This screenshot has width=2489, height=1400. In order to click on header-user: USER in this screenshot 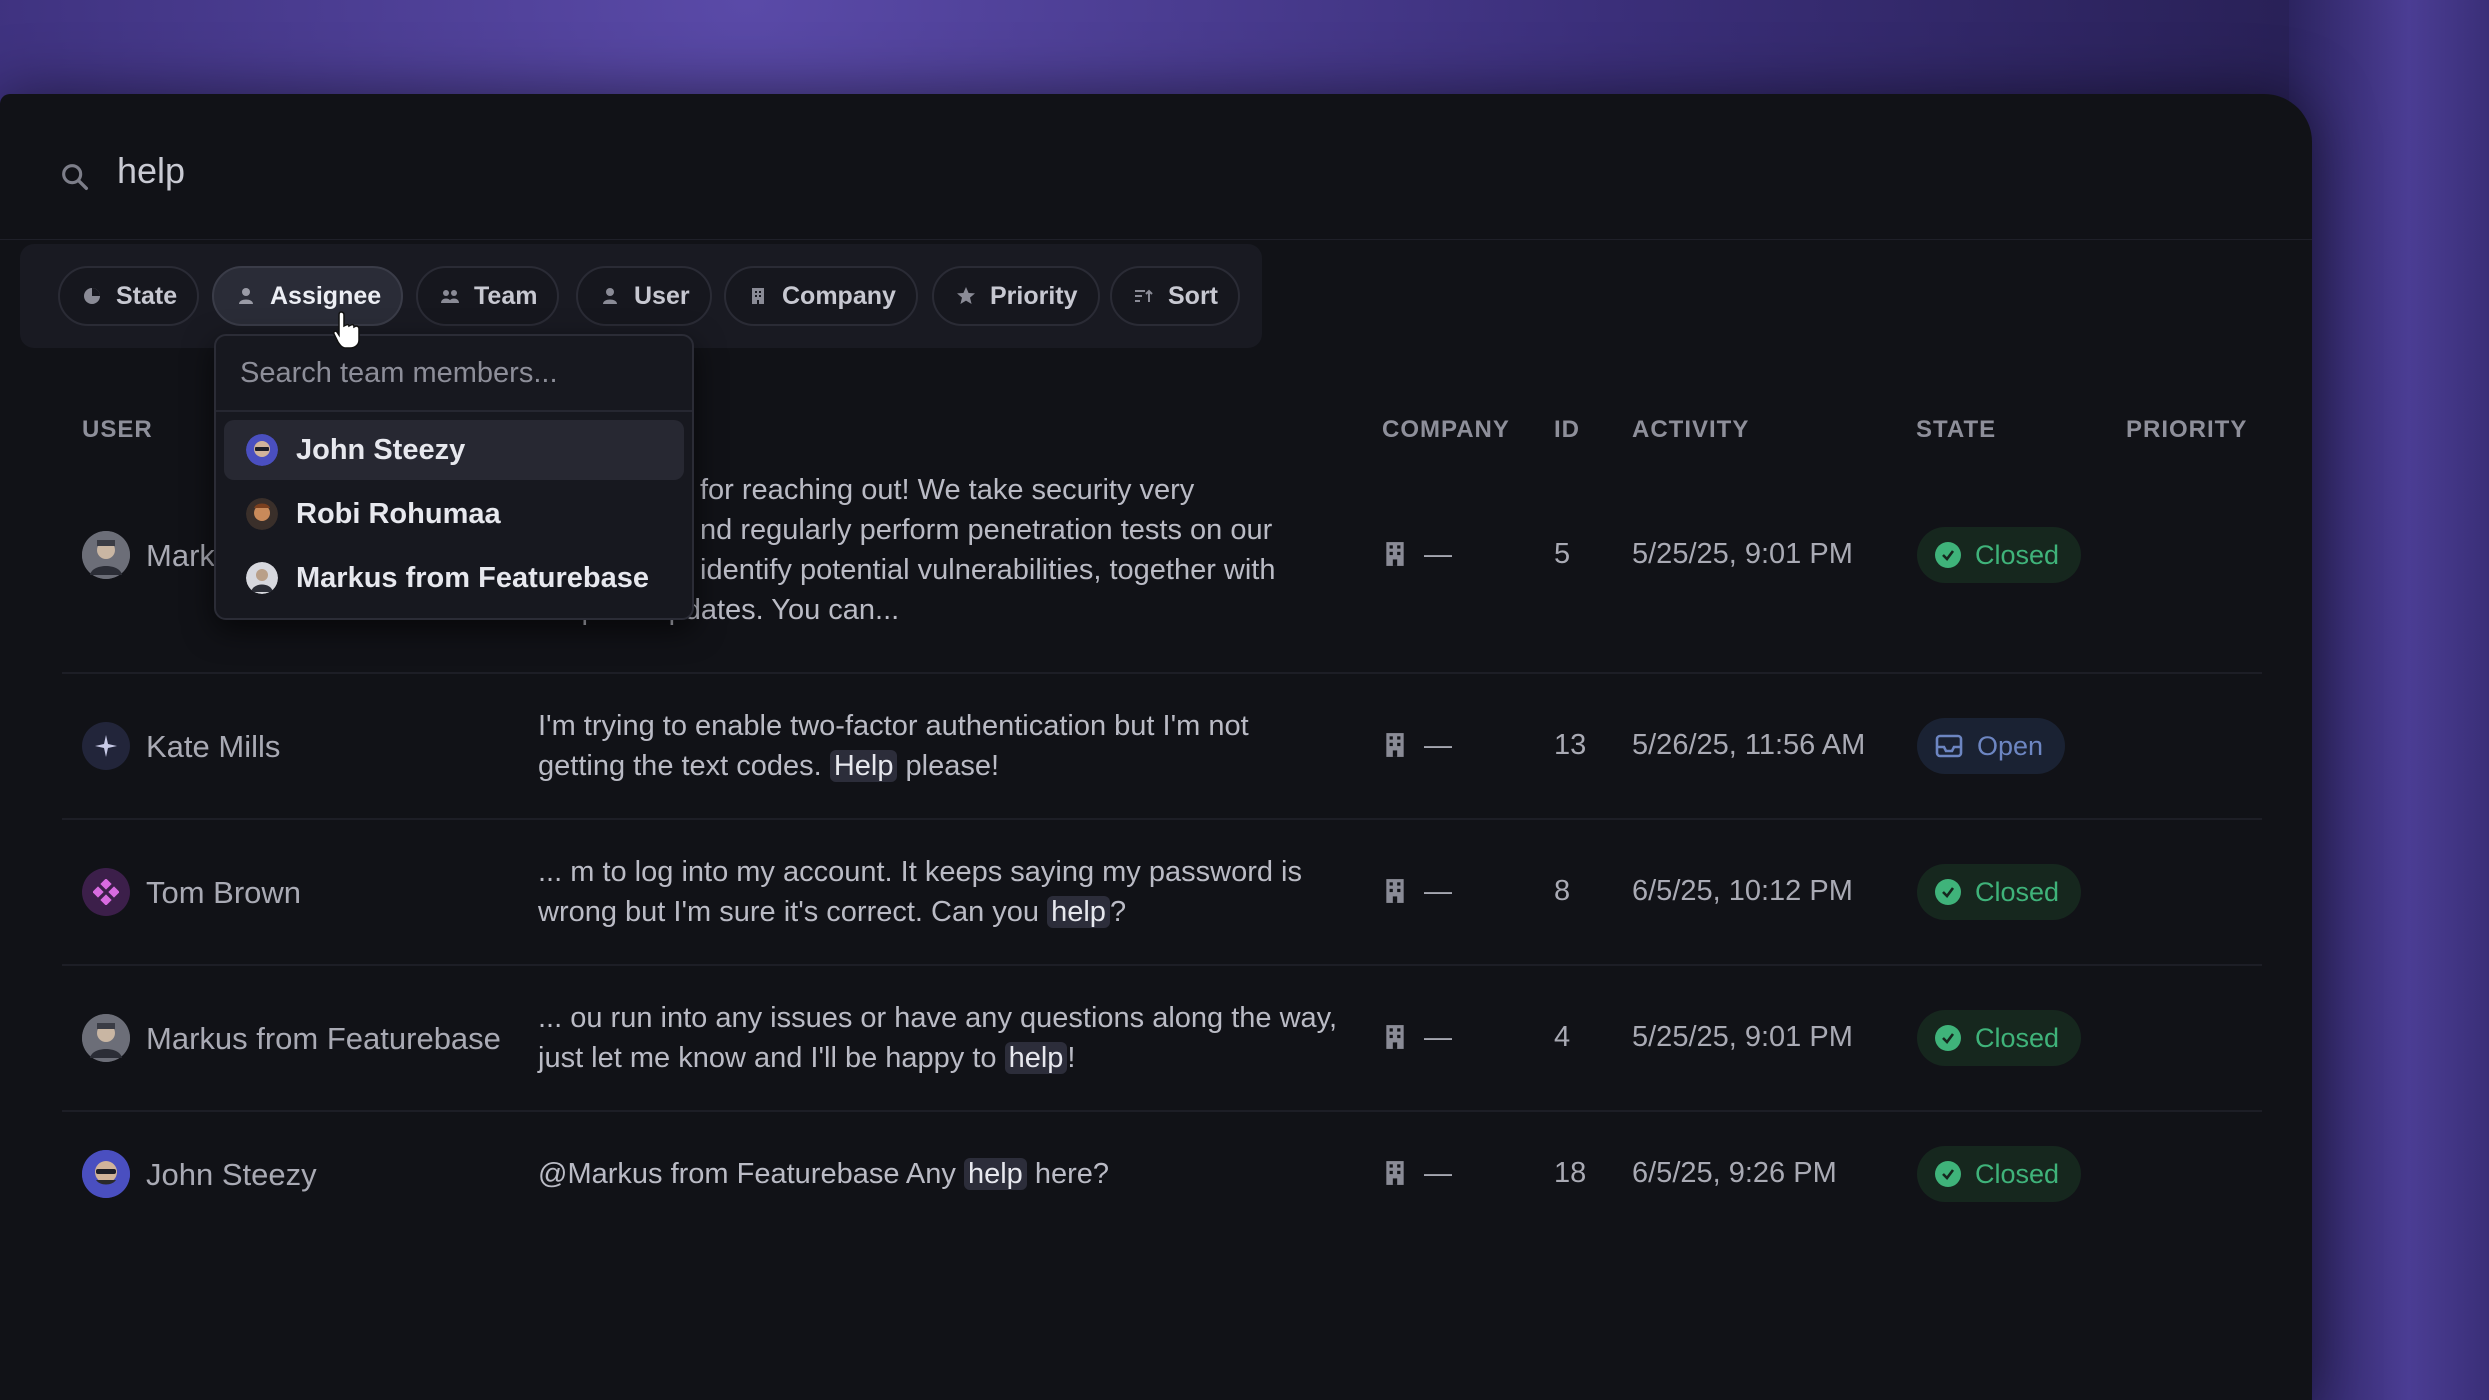, I will do `click(117, 430)`.